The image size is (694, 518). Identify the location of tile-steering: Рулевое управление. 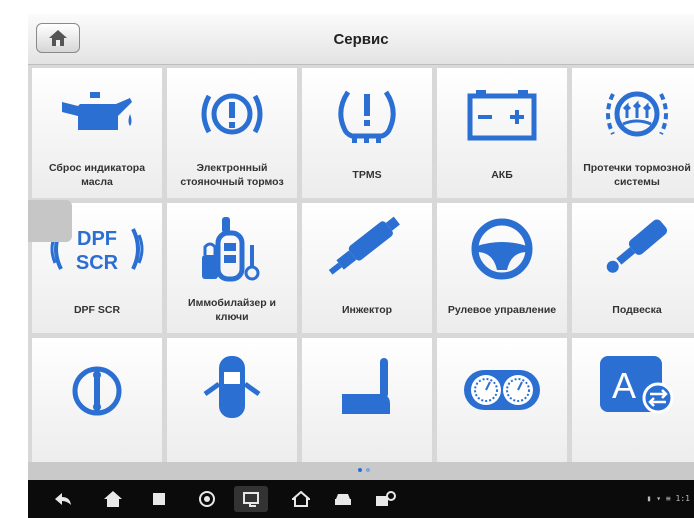
(502, 268).